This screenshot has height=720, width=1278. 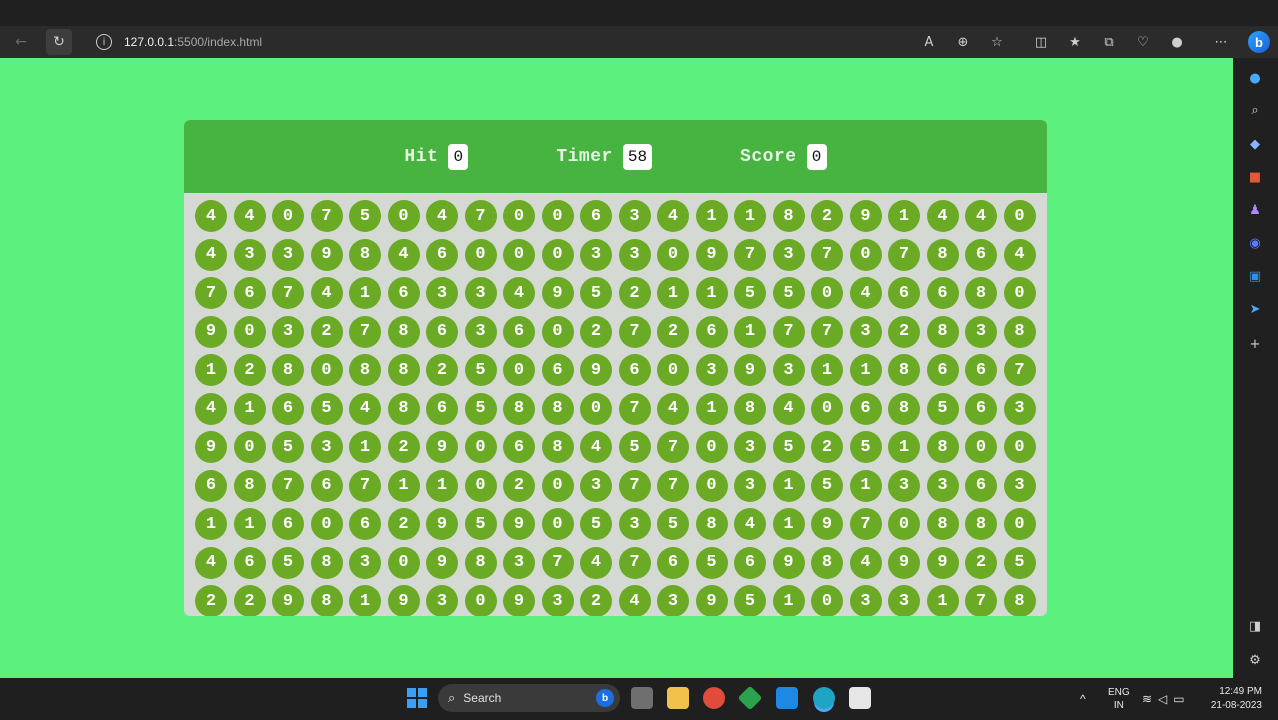 What do you see at coordinates (486, 42) in the screenshot?
I see `address-bar: i 127.0.0.1:5500/index.html` at bounding box center [486, 42].